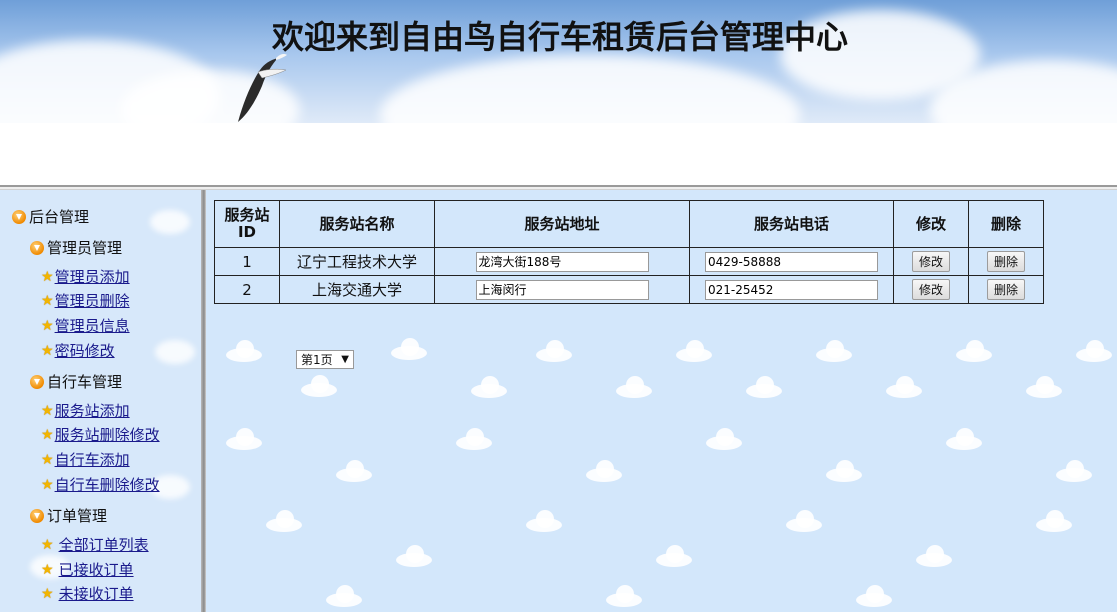  Describe the element at coordinates (317, 360) in the screenshot. I see `page-select-value: 第1页` at that location.